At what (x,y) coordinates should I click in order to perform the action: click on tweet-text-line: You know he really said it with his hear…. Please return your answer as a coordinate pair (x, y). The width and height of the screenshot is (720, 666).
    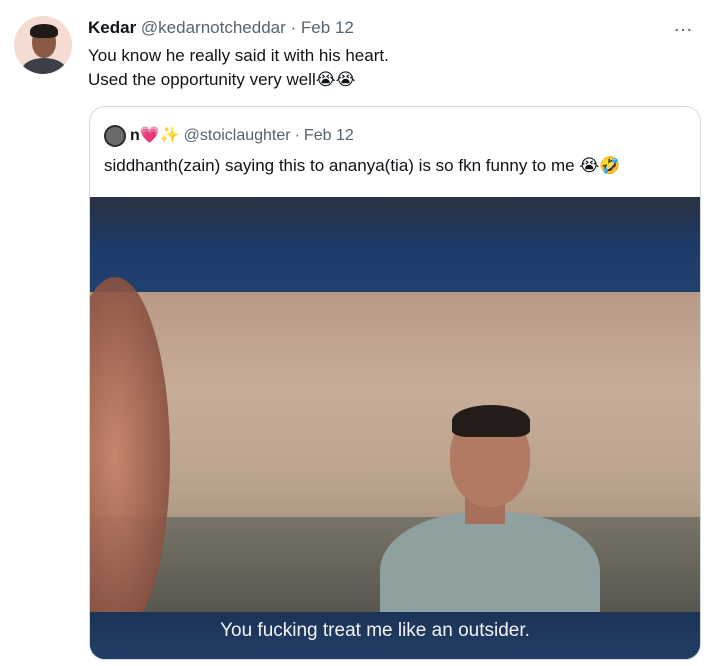
    Looking at the image, I should click on (238, 55).